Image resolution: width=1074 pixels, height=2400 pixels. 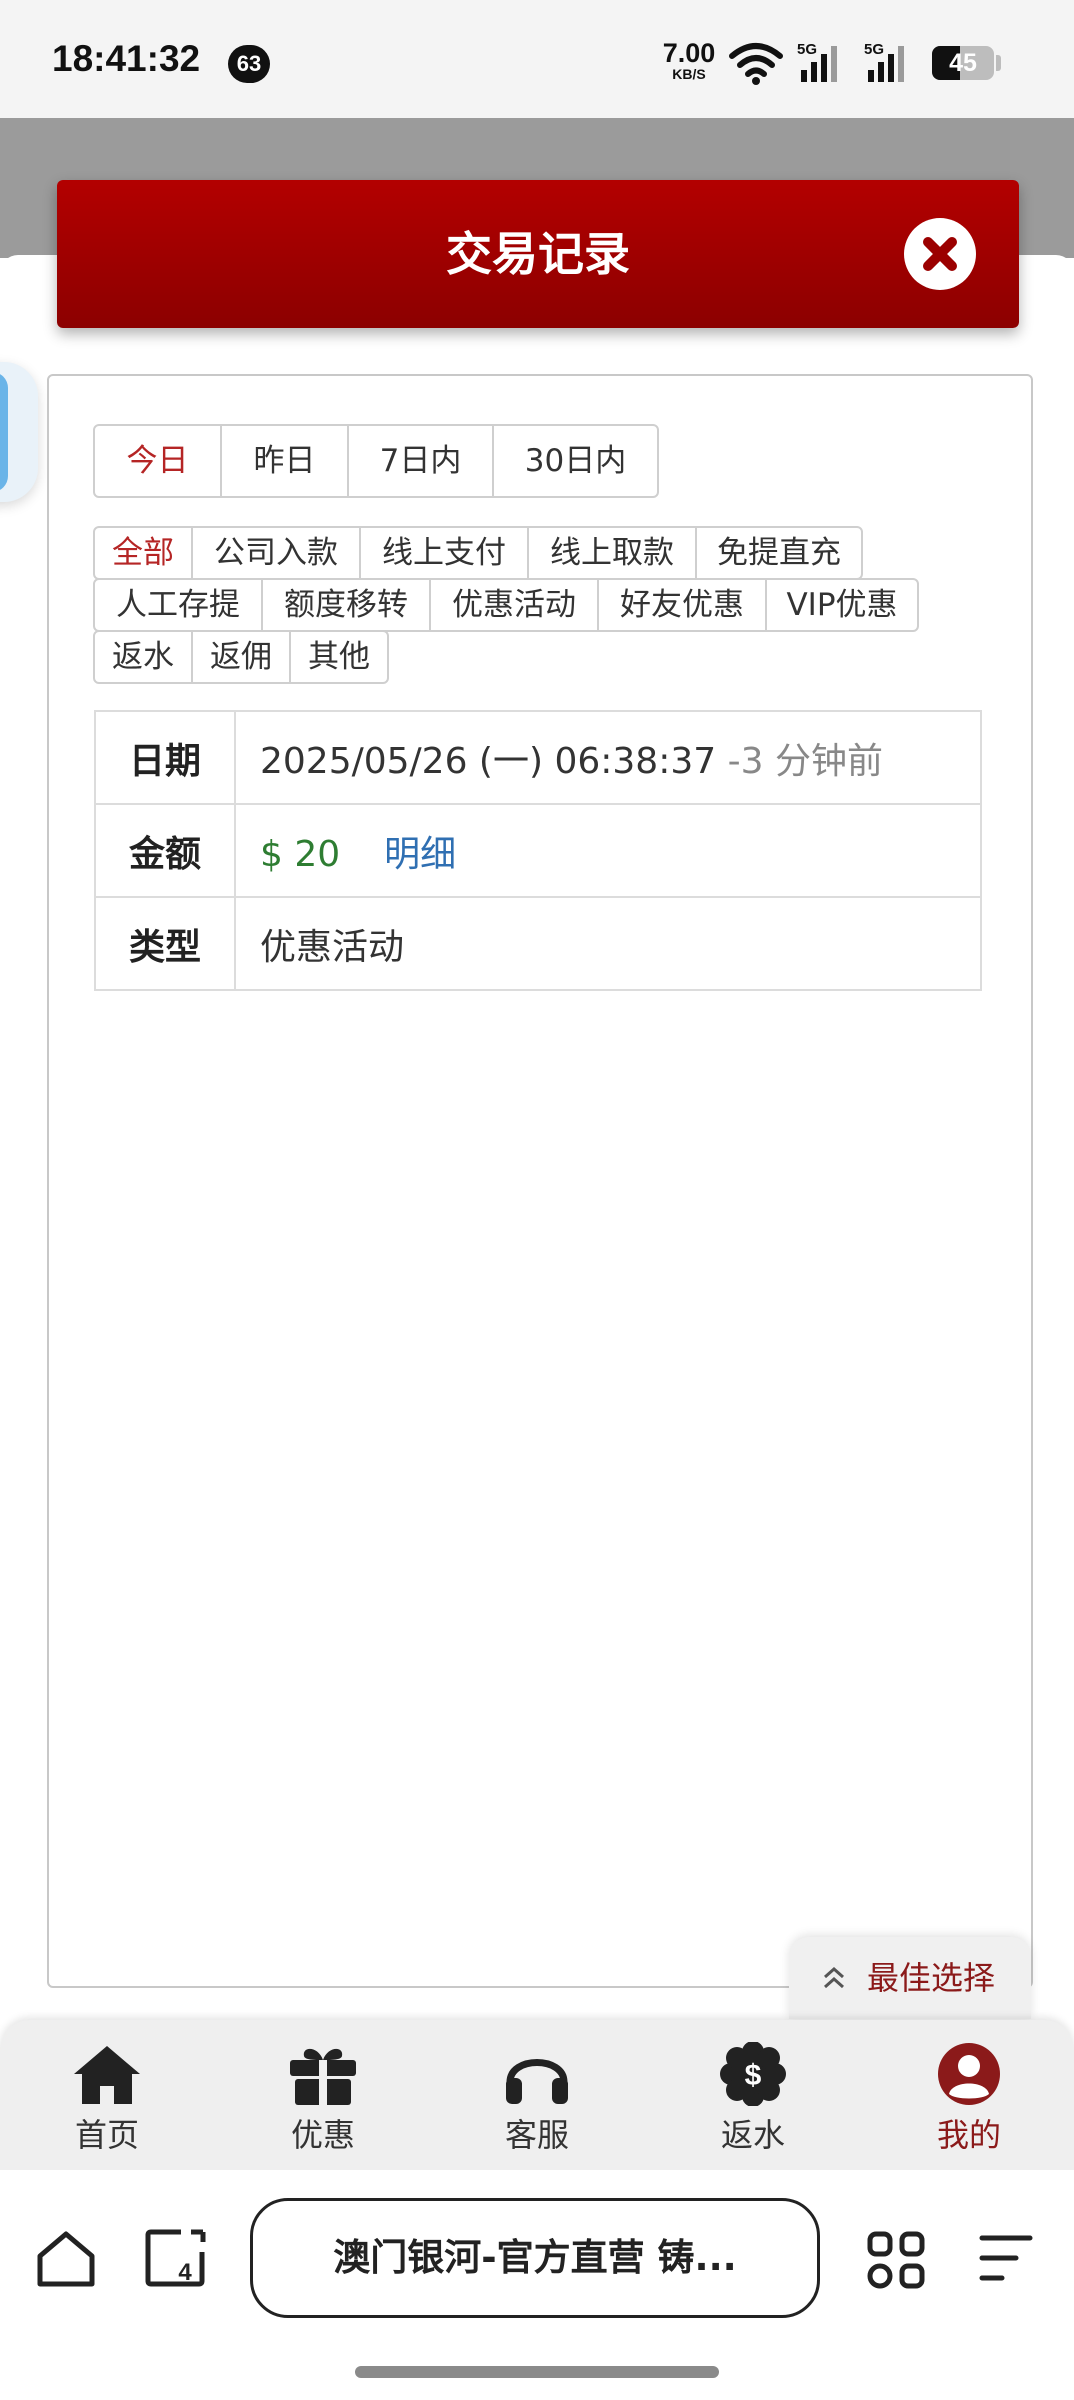 I want to click on browser-tab-count: 4, so click(x=185, y=2272).